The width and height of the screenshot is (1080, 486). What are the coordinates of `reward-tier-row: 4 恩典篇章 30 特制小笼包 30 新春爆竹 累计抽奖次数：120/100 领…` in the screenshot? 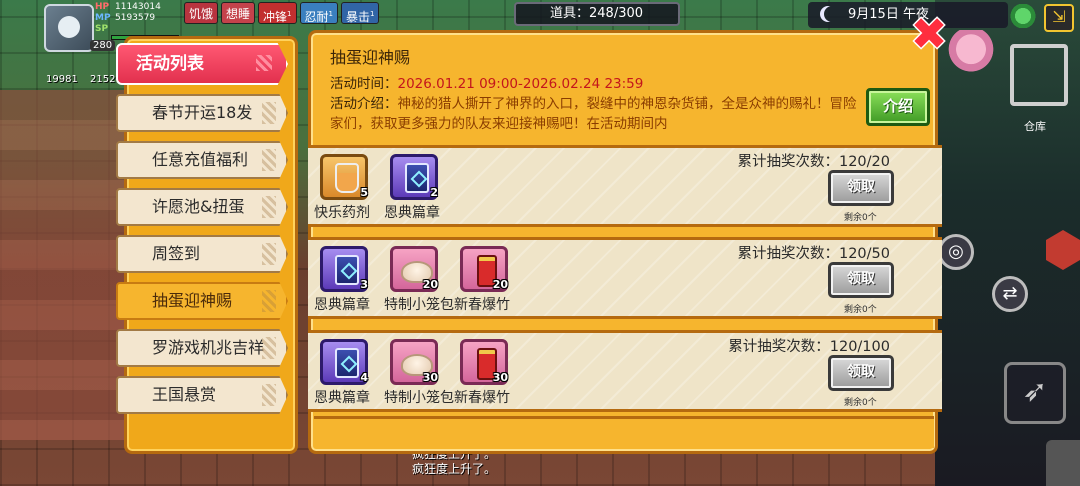 It's located at (625, 371).